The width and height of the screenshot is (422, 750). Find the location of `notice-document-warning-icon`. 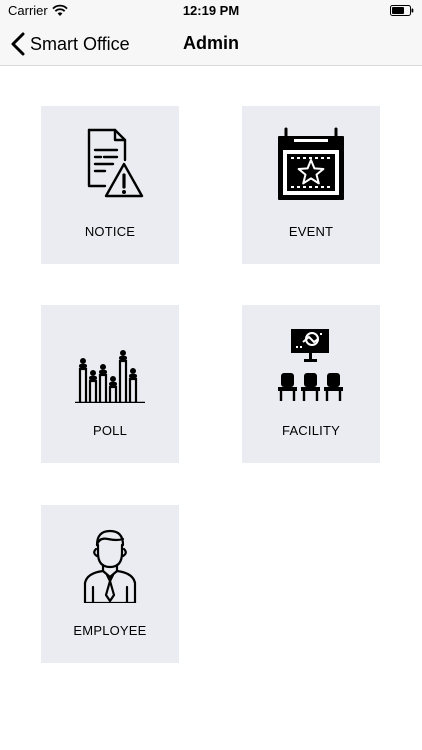

notice-document-warning-icon is located at coordinates (115, 163).